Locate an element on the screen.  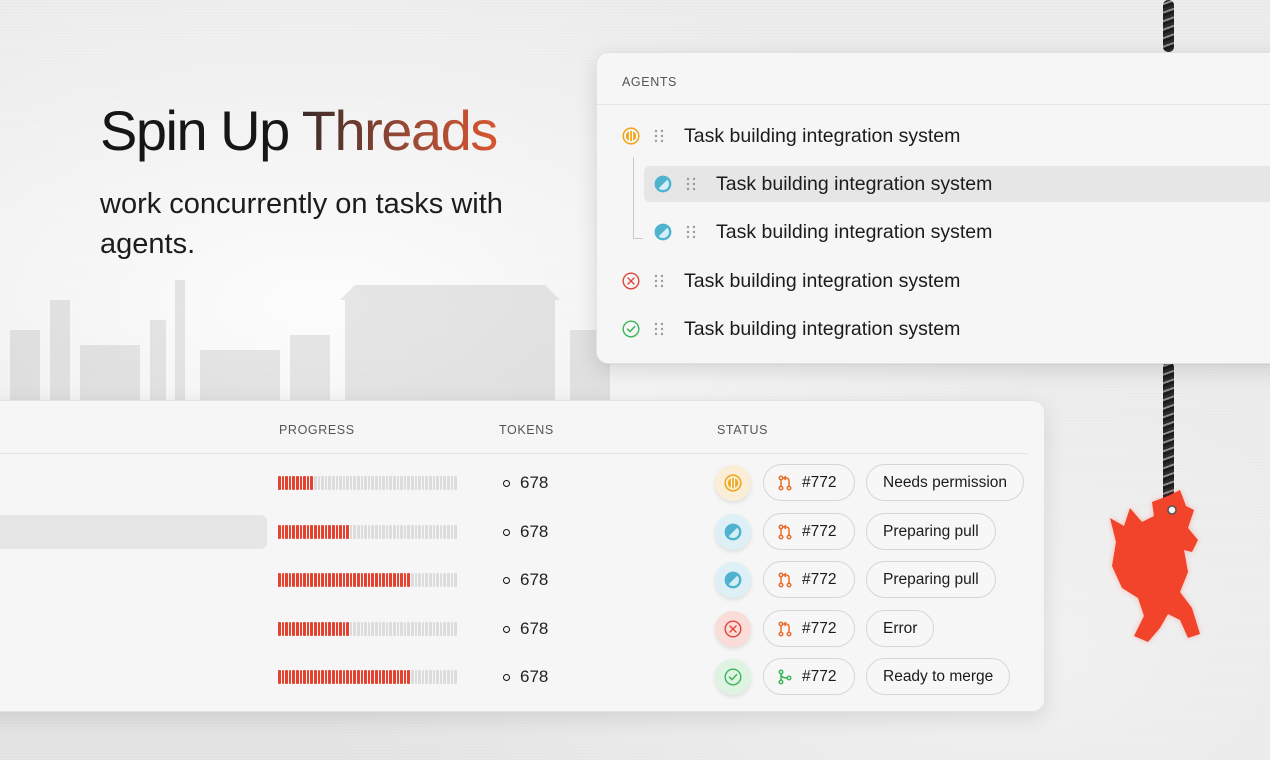
table-row: 678 #772 Needs permission is located at coordinates (522, 483).